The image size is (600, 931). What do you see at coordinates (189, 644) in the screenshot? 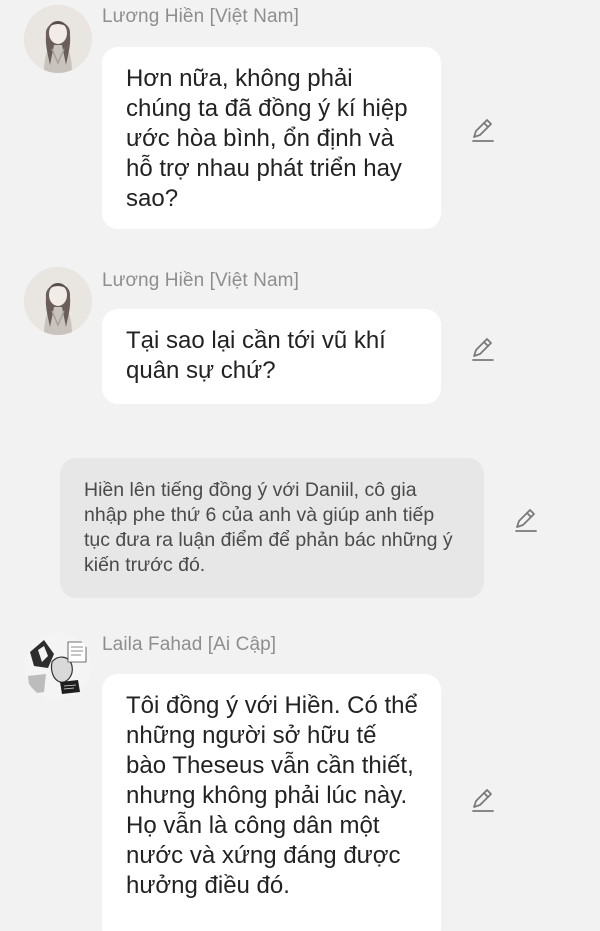
I see `sender-name: Laila Fahad [Ai Cập]` at bounding box center [189, 644].